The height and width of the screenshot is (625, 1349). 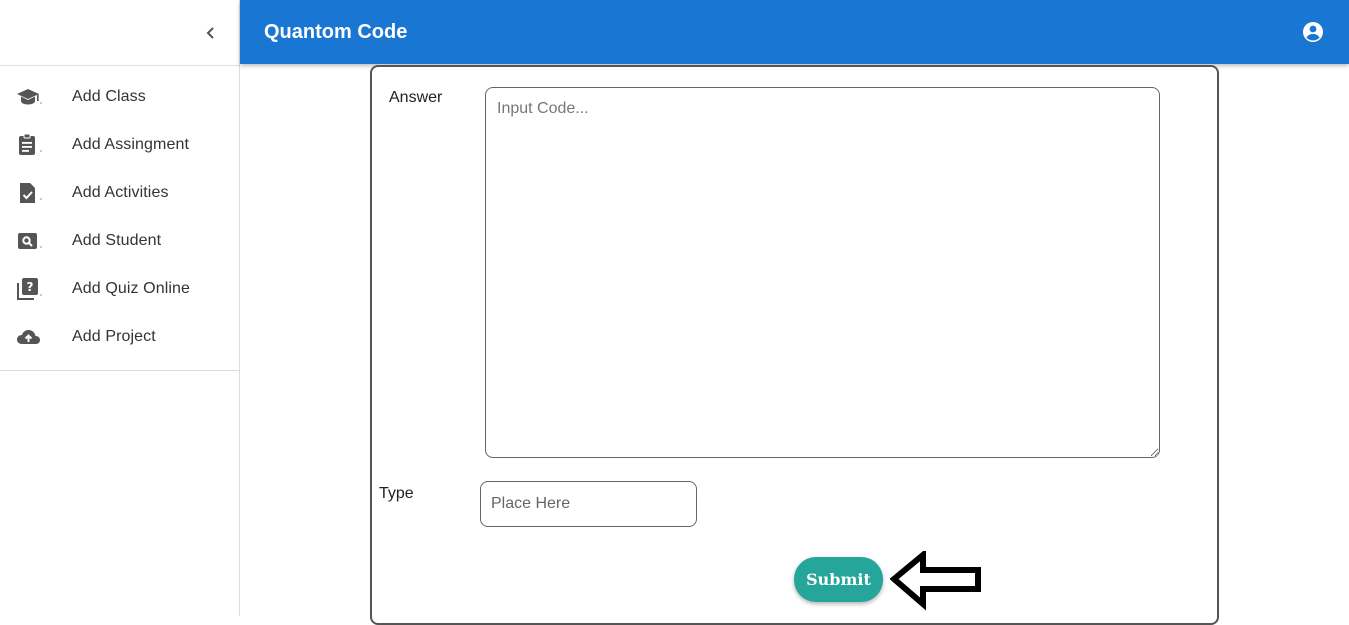 I want to click on type-label: Type, so click(x=396, y=493).